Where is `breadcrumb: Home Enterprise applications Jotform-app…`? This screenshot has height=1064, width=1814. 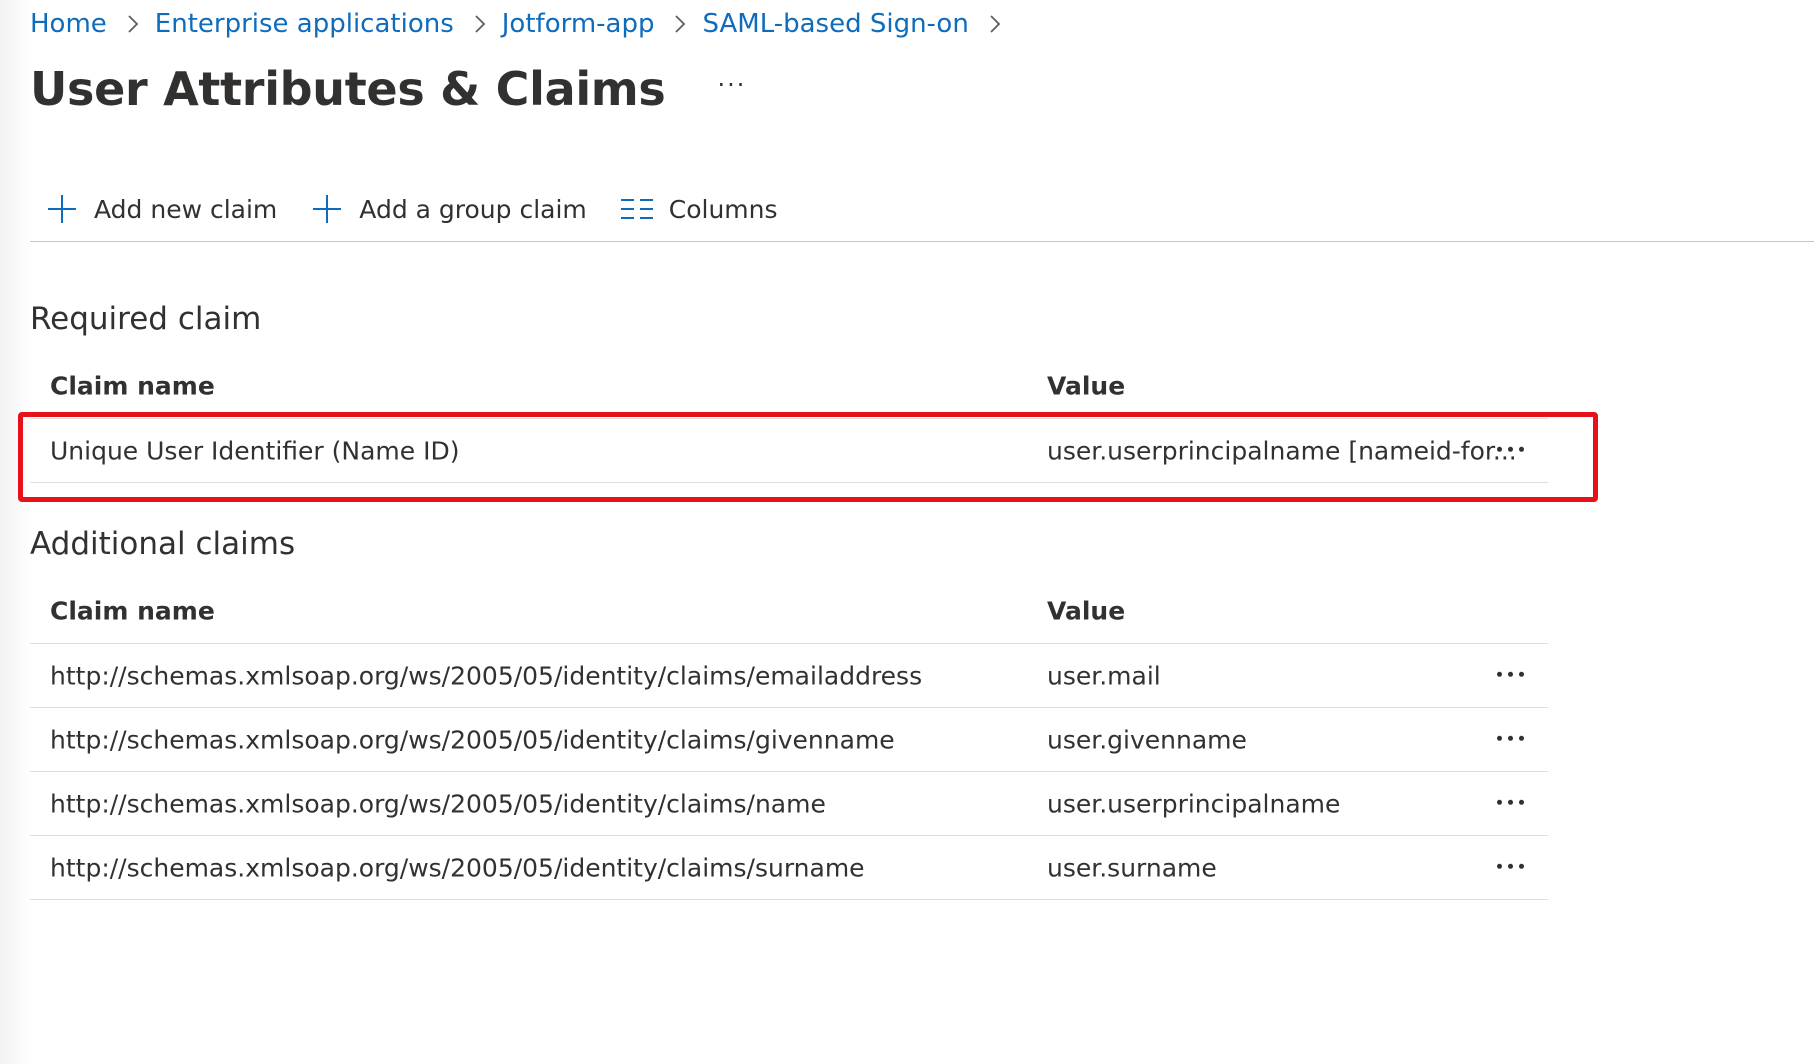 breadcrumb: Home Enterprise applications Jotform-app… is located at coordinates (523, 24).